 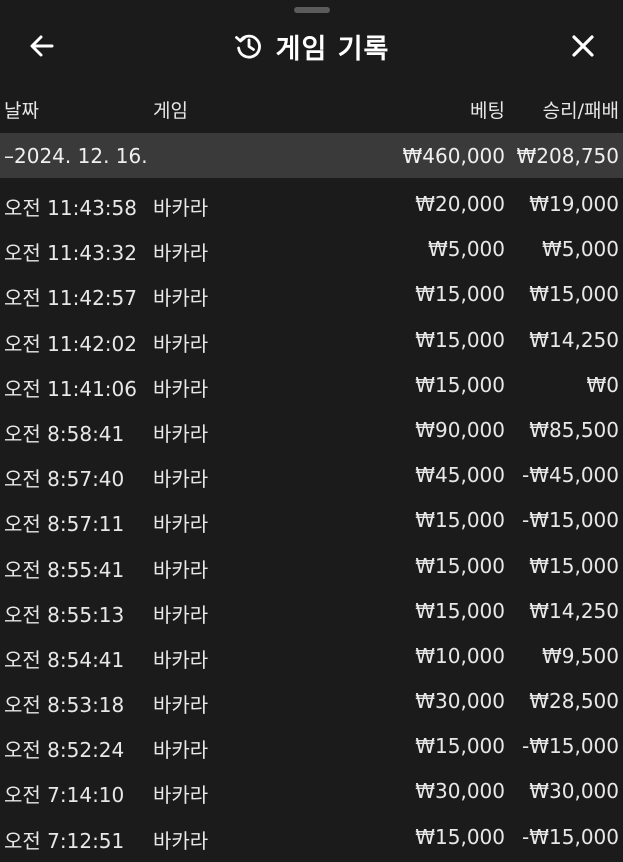 I want to click on row-bet: ₩20,000, so click(x=460, y=204).